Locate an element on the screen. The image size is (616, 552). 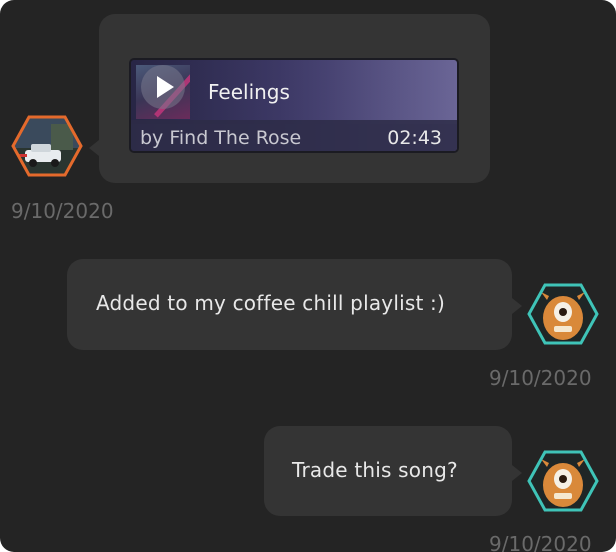
song-title: Feelings is located at coordinates (249, 92).